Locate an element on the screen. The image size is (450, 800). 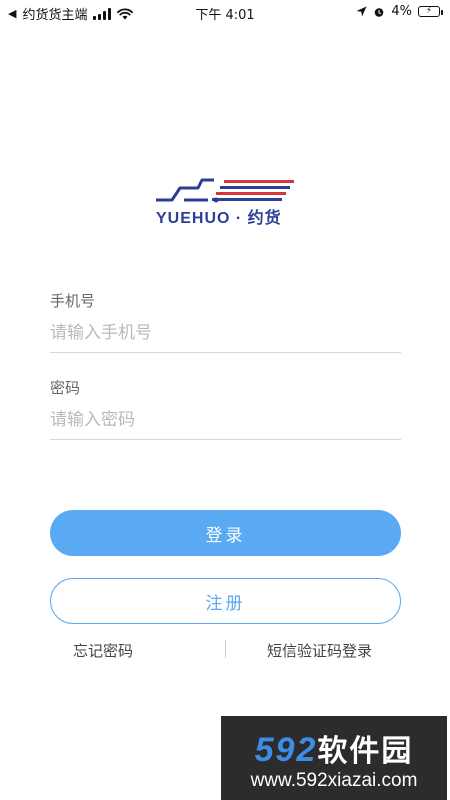
phone-input is located at coordinates (225, 333).